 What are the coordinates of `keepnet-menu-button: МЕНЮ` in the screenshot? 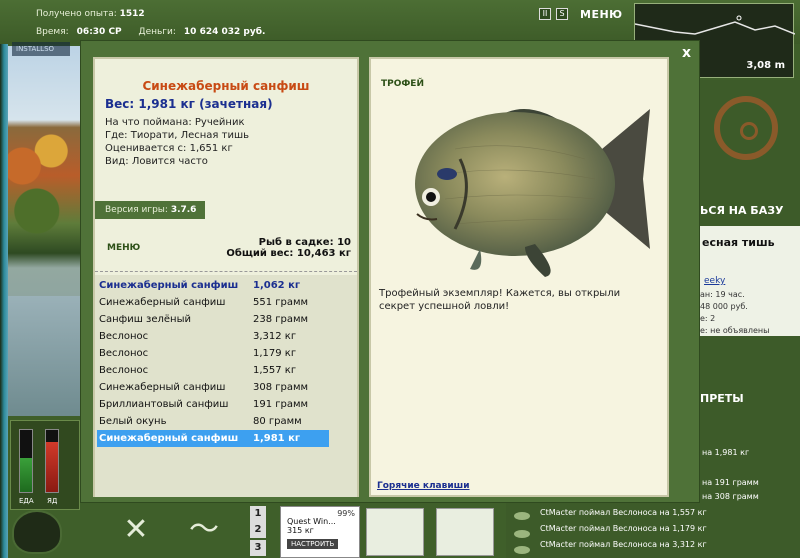 It's located at (123, 248).